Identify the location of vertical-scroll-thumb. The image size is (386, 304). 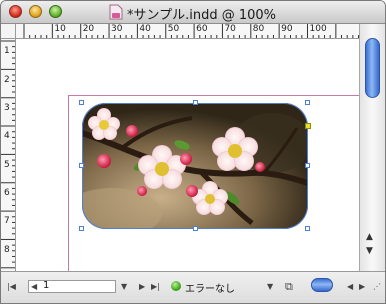
(372, 68).